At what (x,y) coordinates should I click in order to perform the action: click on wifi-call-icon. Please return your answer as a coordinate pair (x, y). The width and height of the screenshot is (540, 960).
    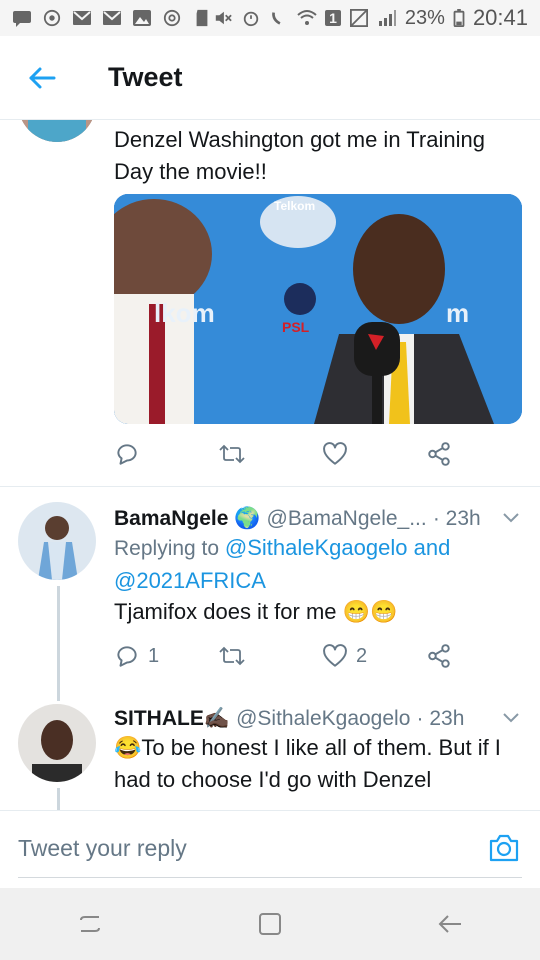
    Looking at the image, I should click on (276, 18).